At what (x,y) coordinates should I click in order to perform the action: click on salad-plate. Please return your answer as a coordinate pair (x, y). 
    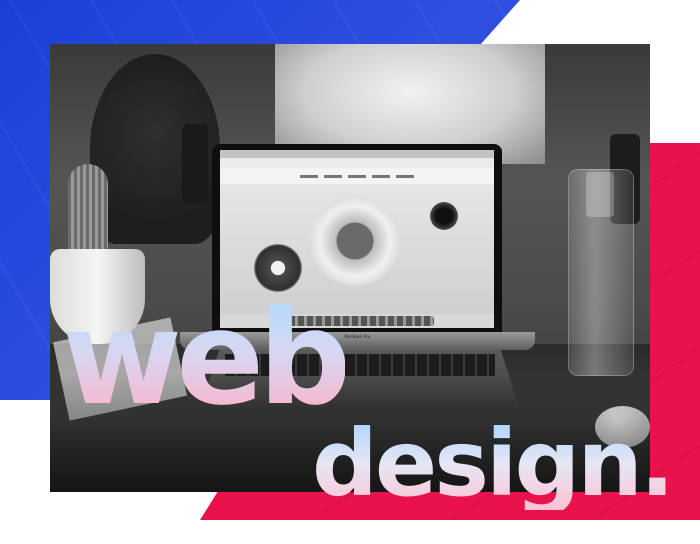
    Looking at the image, I should click on (355, 241).